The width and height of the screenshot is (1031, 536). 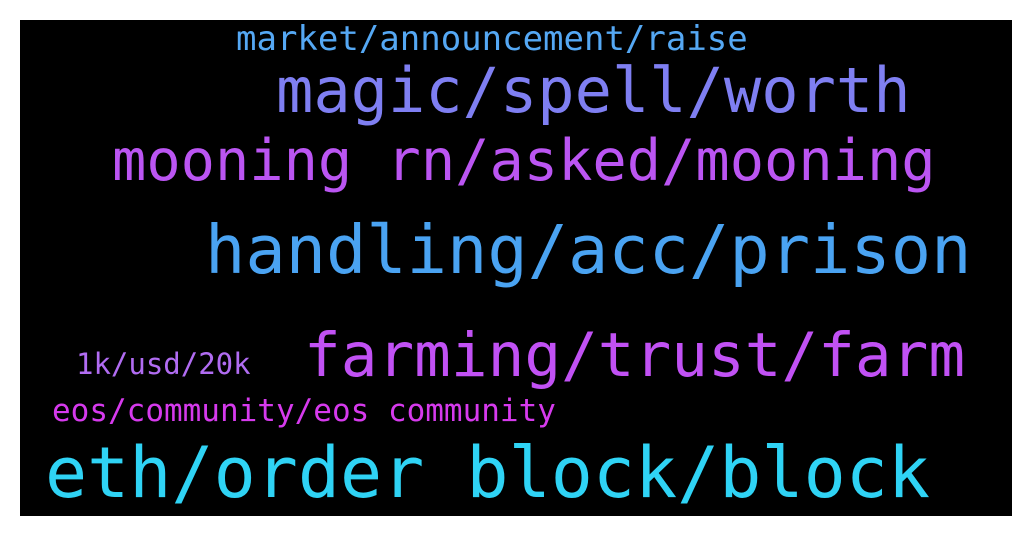 I want to click on word-eos-community: eos/community/eos community, so click(x=304, y=411).